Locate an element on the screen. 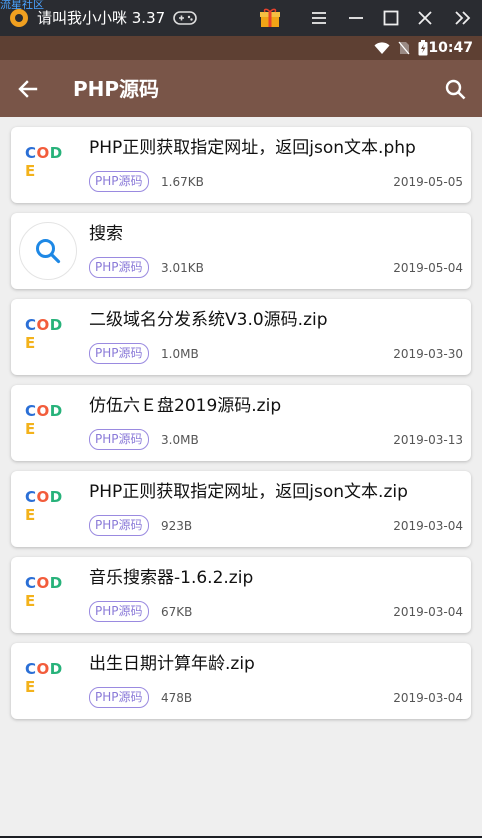 This screenshot has width=482, height=838. file-title: 搜索 is located at coordinates (106, 234).